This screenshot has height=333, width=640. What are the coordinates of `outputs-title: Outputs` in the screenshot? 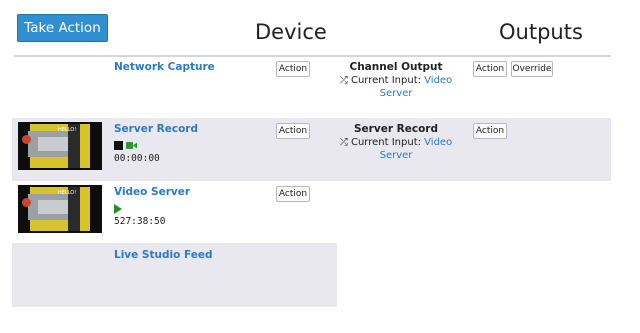 It's located at (541, 32).